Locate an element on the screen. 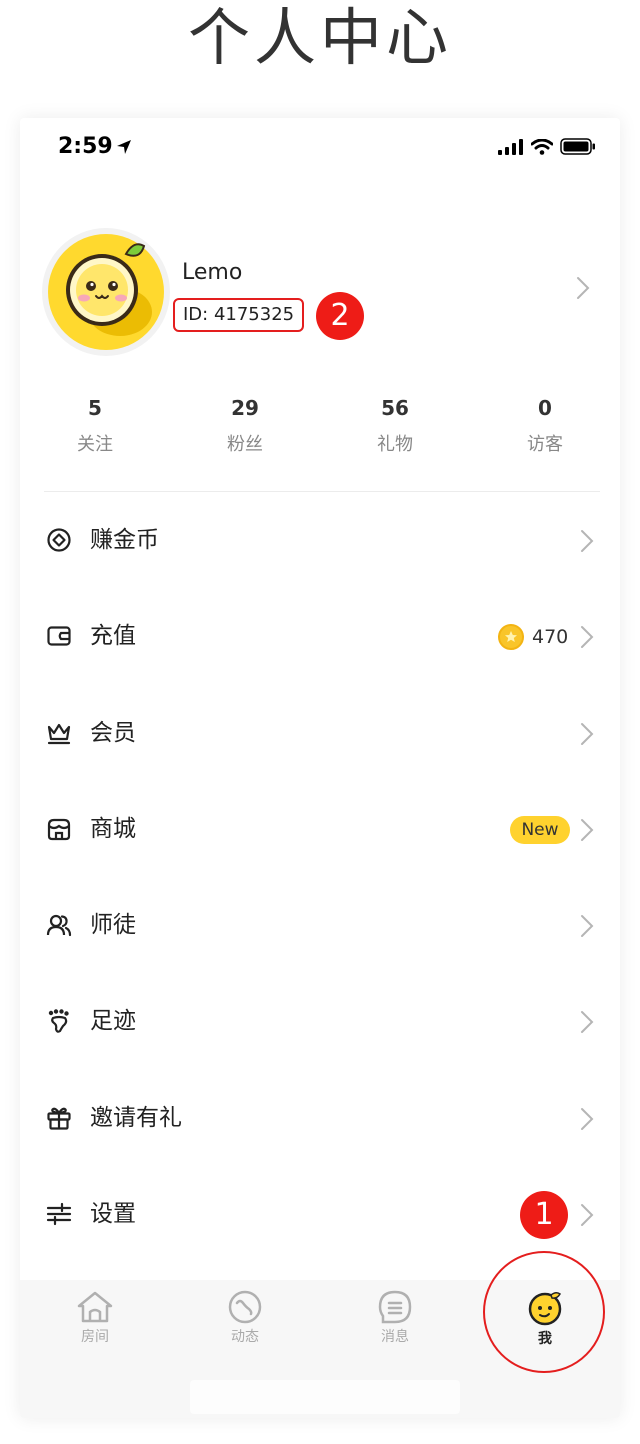 This screenshot has width=640, height=1444. coin-icon is located at coordinates (511, 637).